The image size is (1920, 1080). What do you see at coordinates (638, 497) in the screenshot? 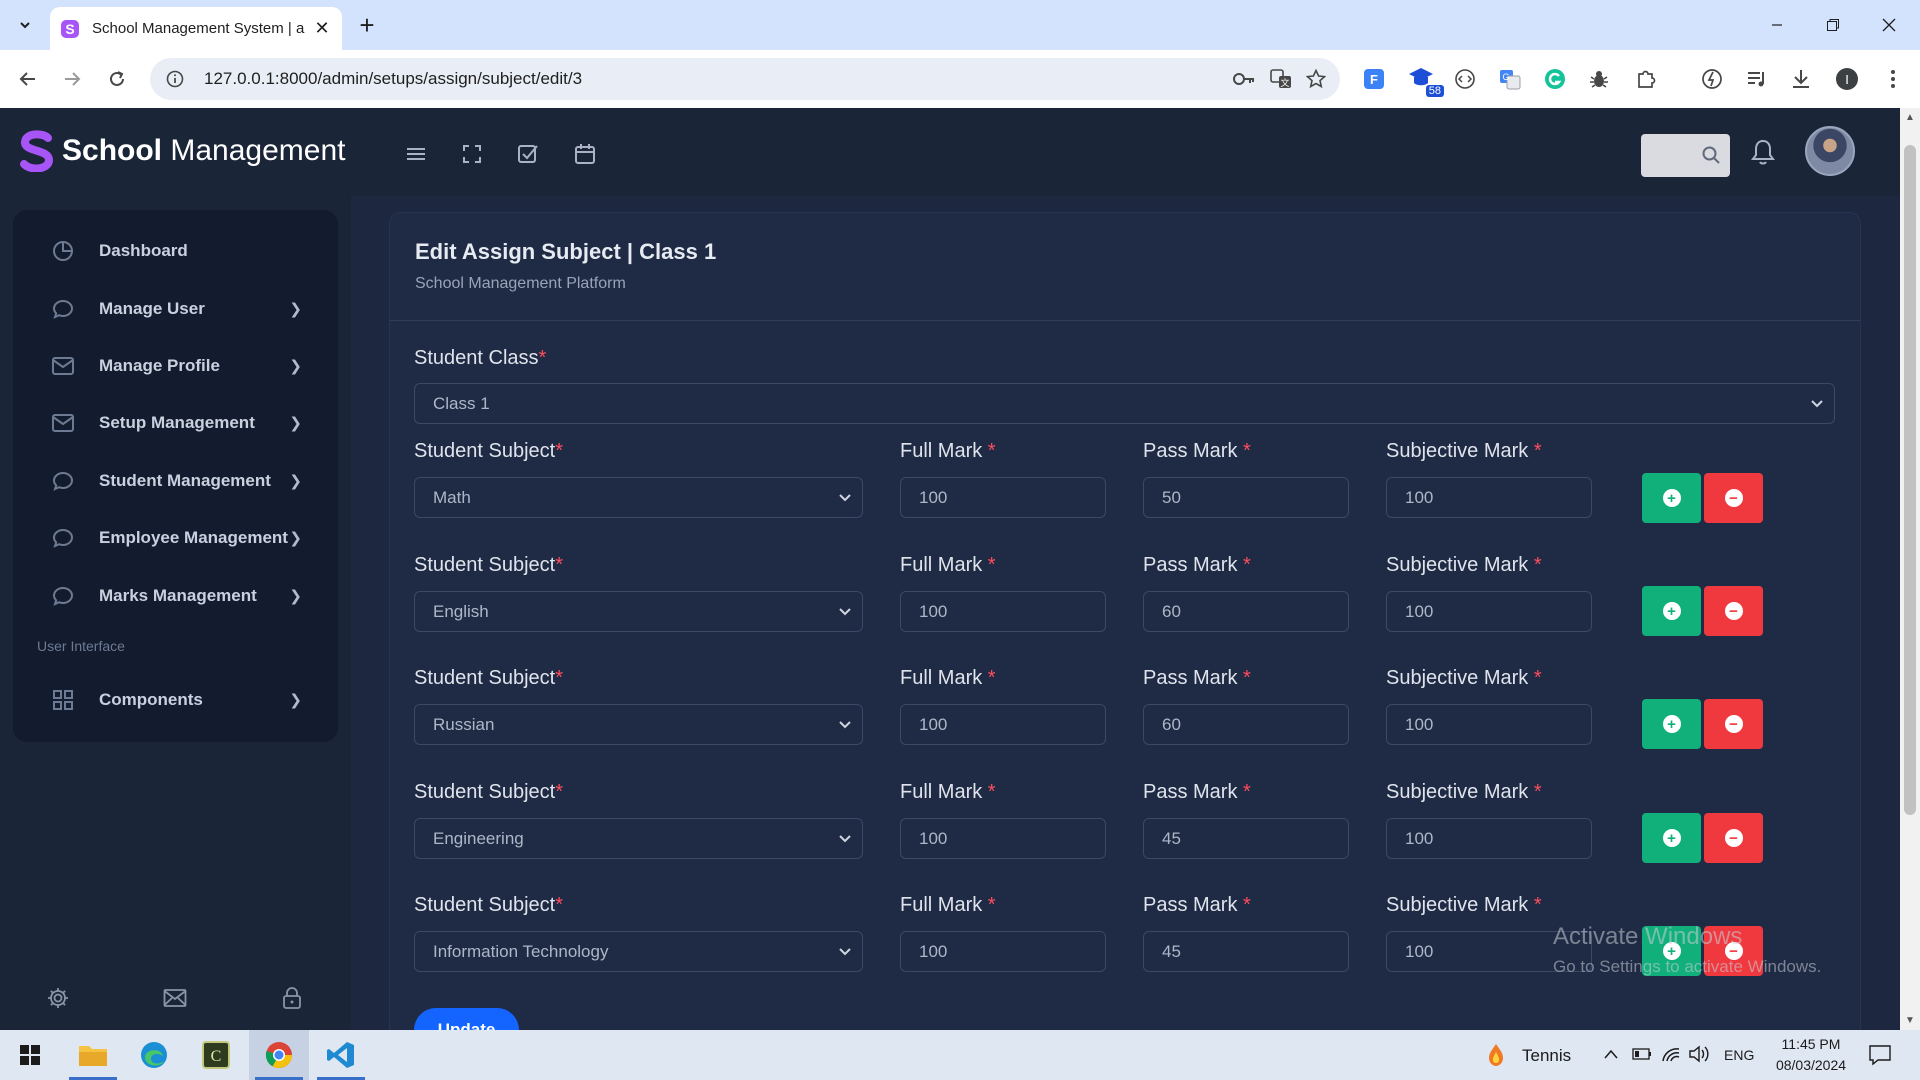
I see `student-subject-select: Math` at bounding box center [638, 497].